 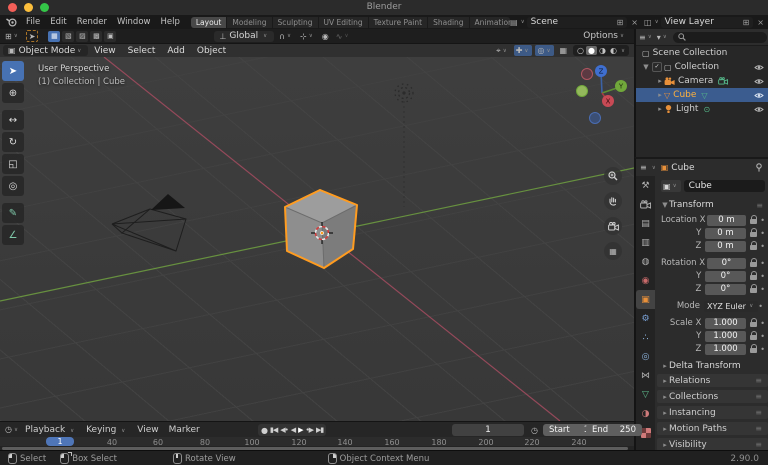 What do you see at coordinates (671, 186) in the screenshot?
I see `object-id-type-dropdown: ▣ ∨` at bounding box center [671, 186].